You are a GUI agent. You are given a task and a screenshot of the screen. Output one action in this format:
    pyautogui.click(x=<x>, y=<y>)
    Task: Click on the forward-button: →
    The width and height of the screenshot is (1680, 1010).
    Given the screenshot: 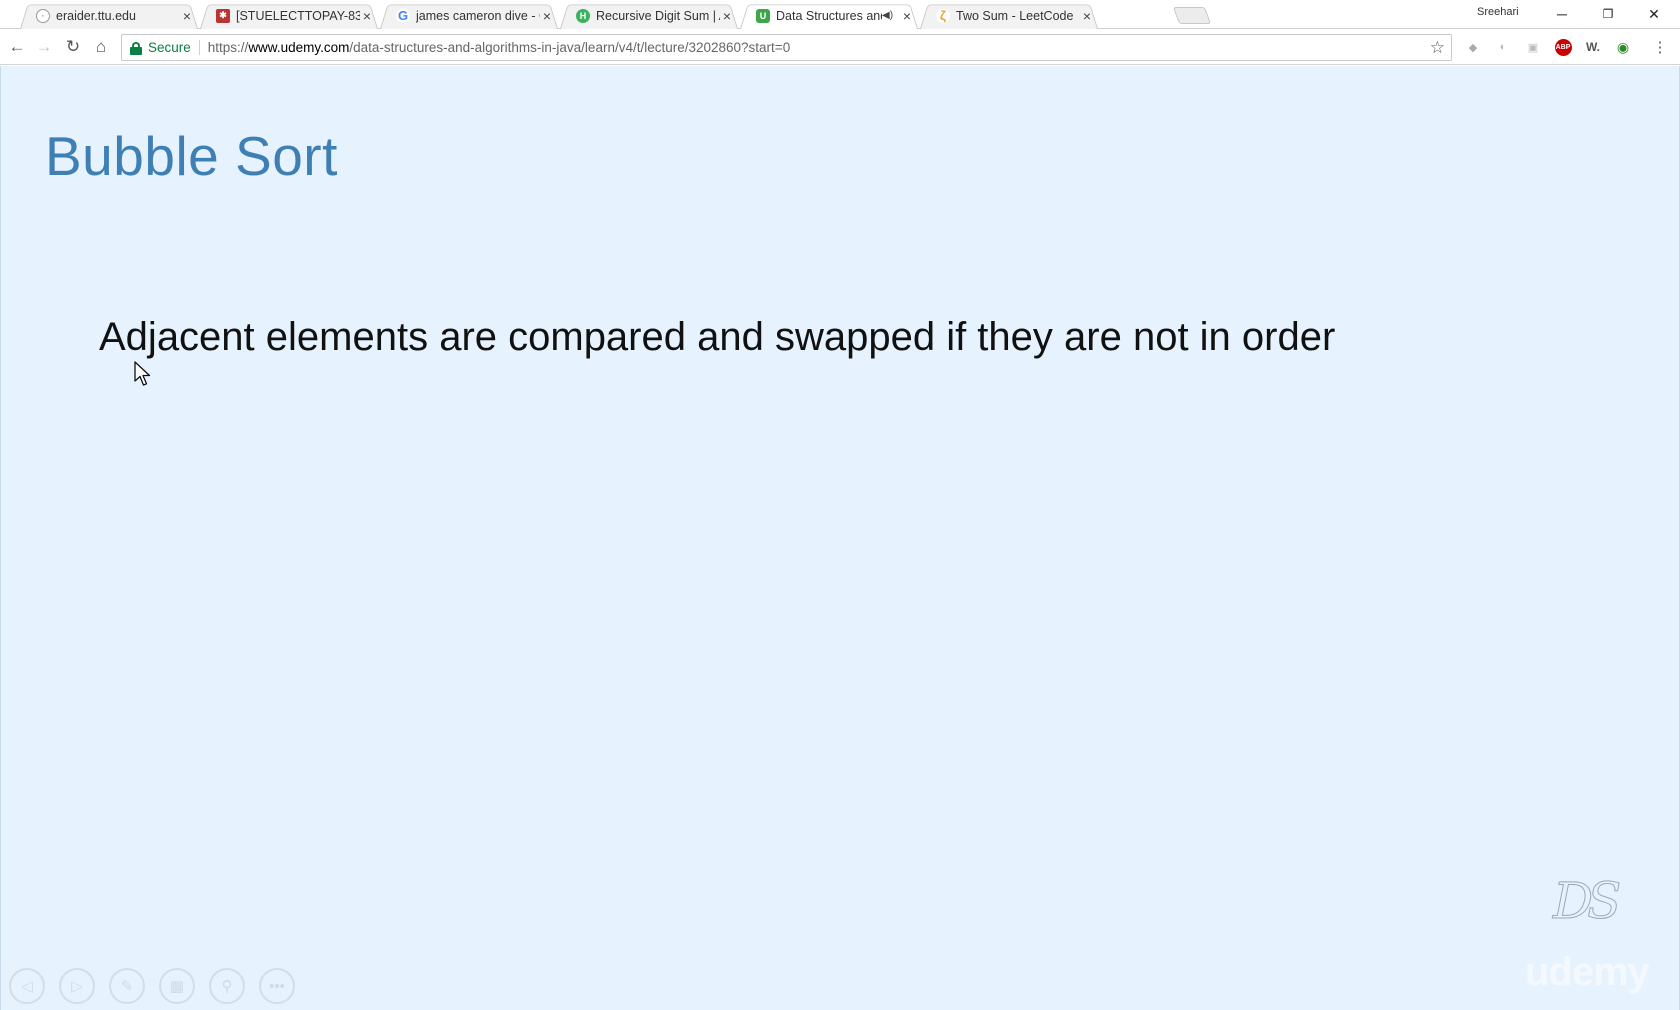 What is the action you would take?
    pyautogui.click(x=44, y=47)
    